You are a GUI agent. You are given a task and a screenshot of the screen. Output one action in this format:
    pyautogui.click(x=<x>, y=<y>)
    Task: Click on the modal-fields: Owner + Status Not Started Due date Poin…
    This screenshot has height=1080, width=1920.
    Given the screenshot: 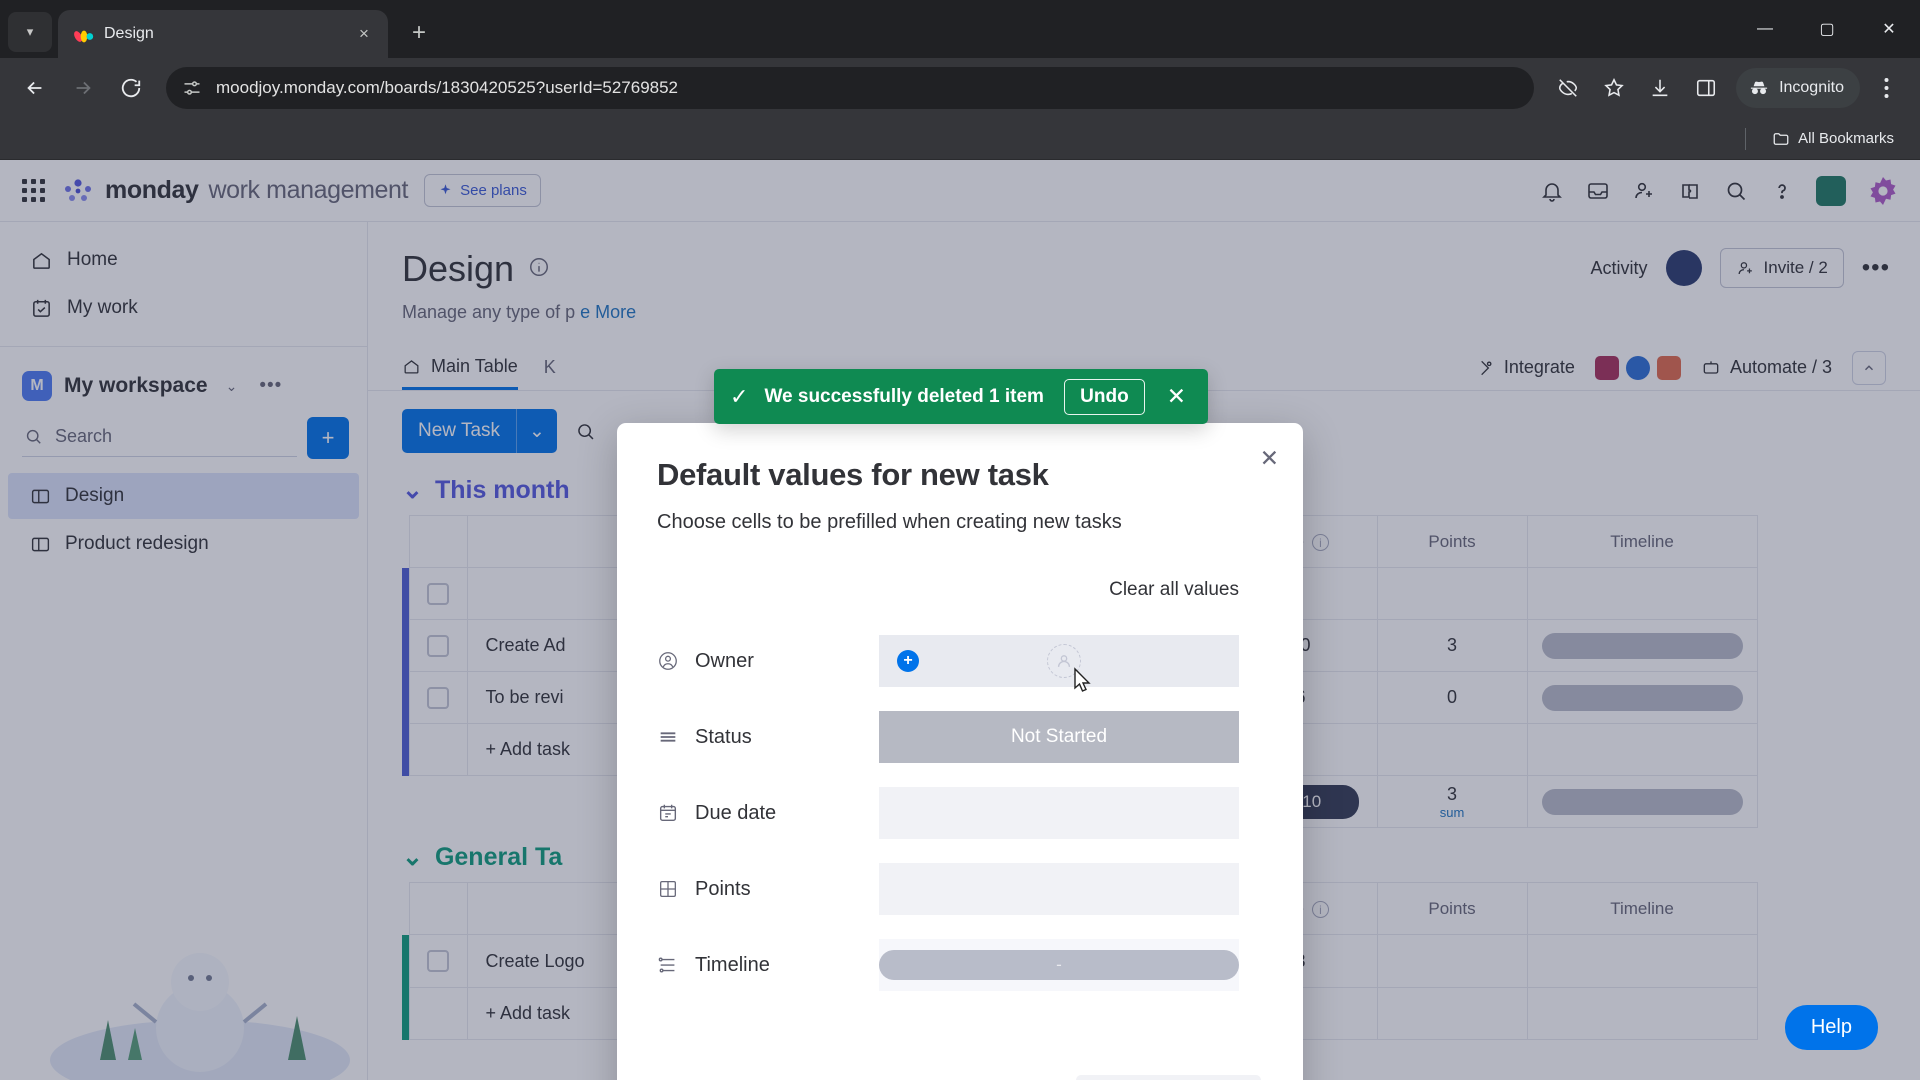 What is the action you would take?
    pyautogui.click(x=960, y=813)
    